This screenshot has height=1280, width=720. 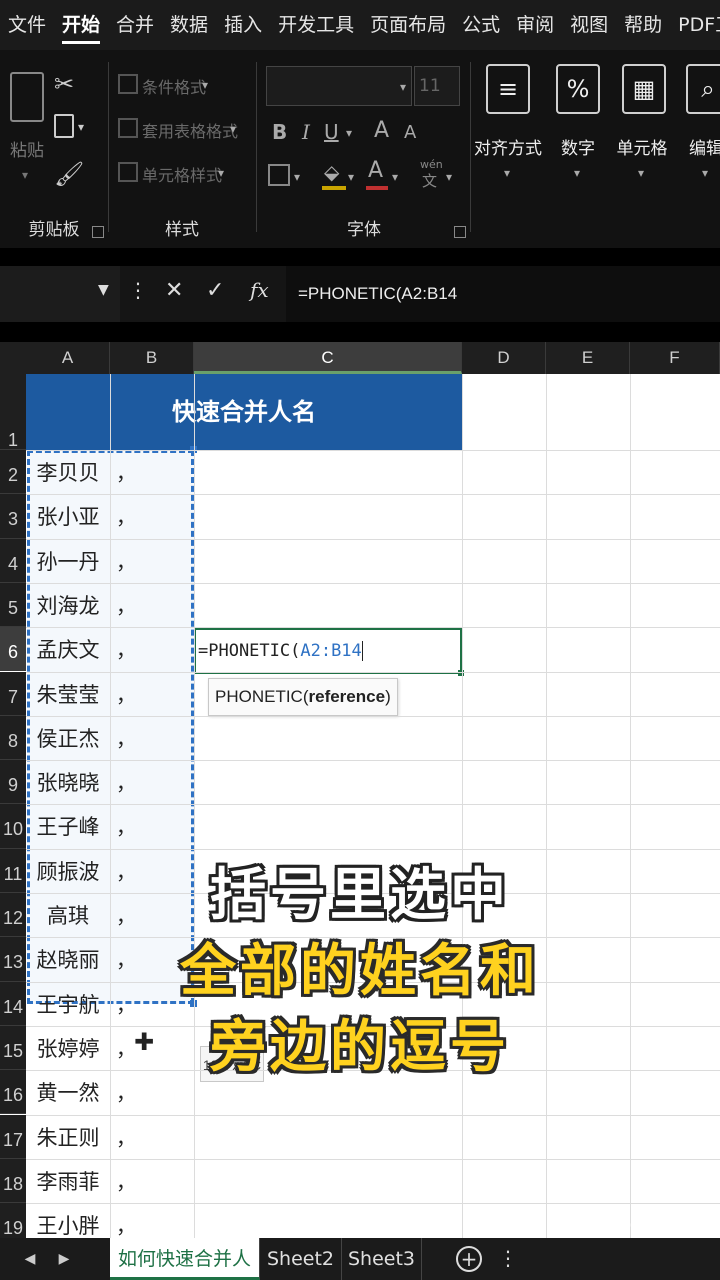 I want to click on name-cell: 张小亚, so click(x=68, y=517).